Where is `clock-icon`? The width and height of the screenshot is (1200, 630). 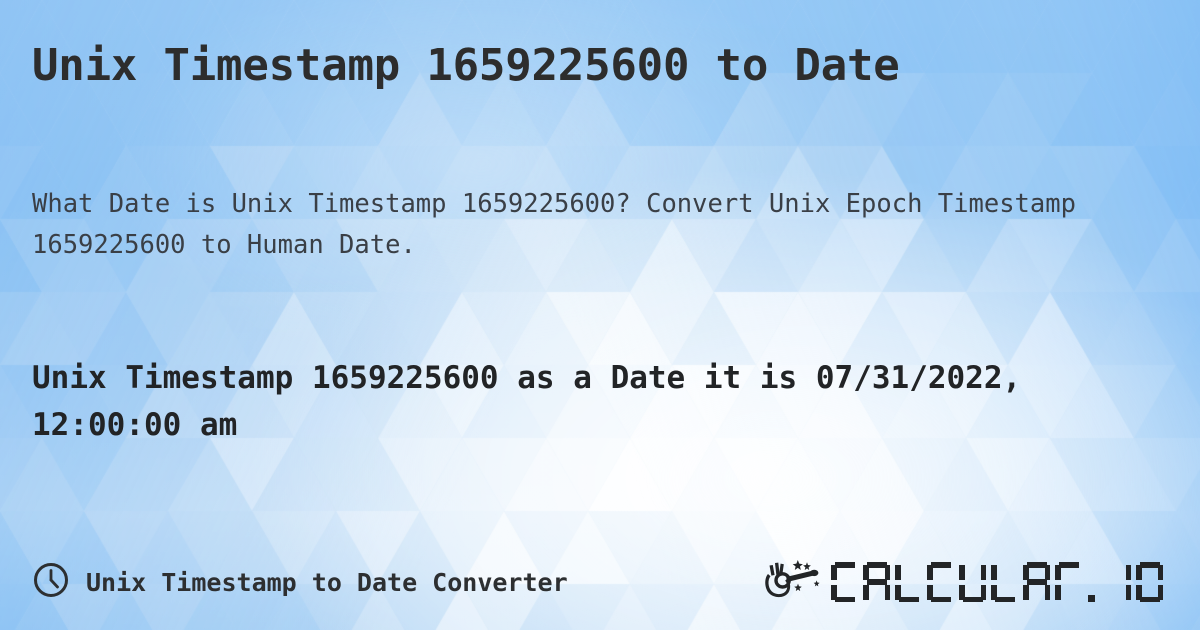
clock-icon is located at coordinates (51, 582).